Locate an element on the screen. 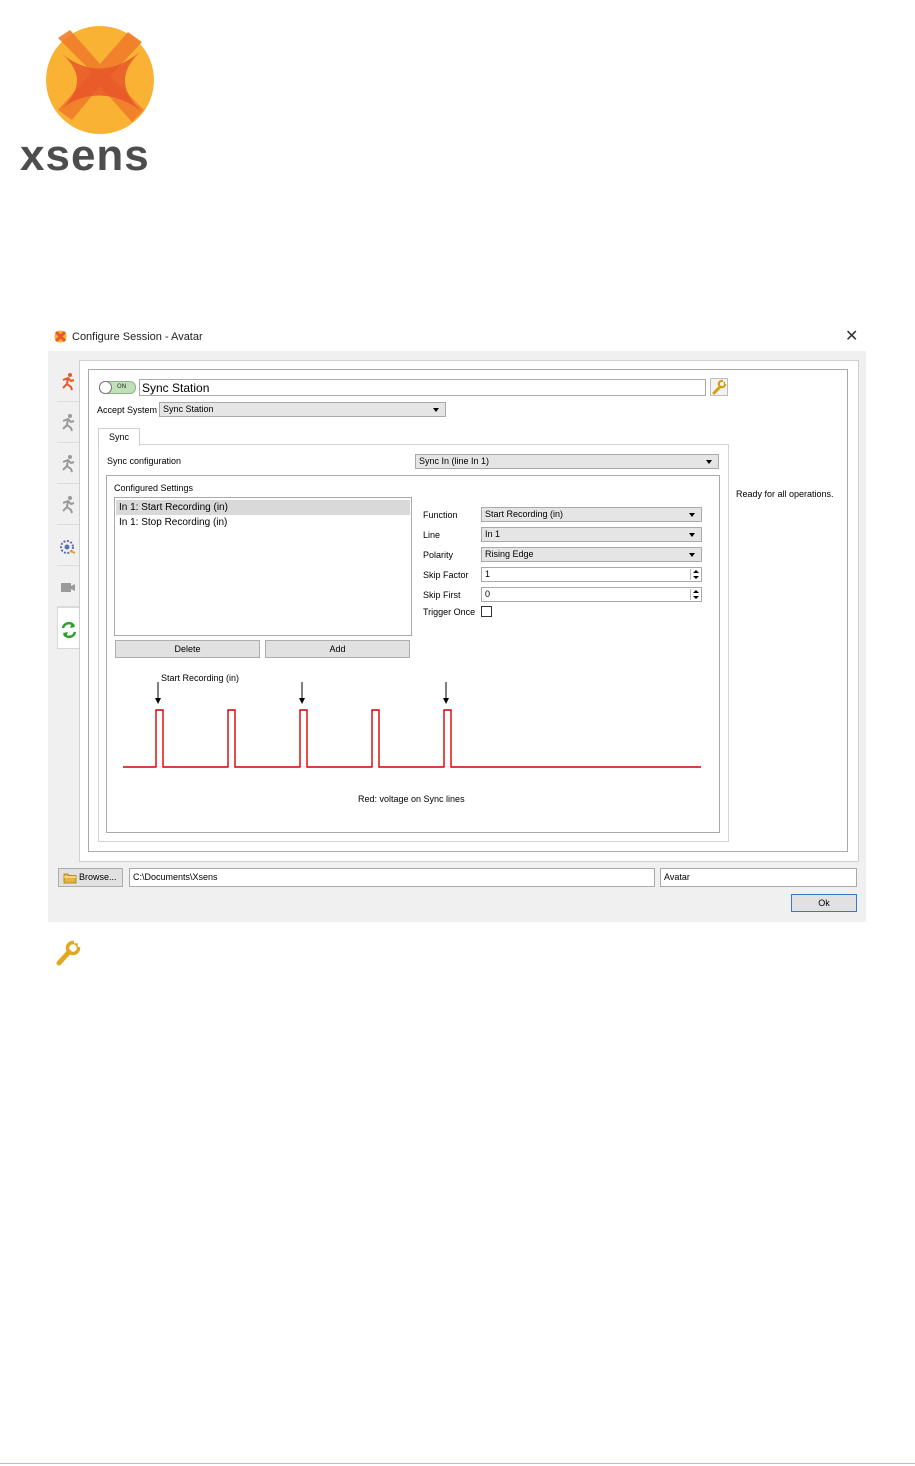 Image resolution: width=915 pixels, height=1466 pixels. device-toggle: ON is located at coordinates (117, 387).